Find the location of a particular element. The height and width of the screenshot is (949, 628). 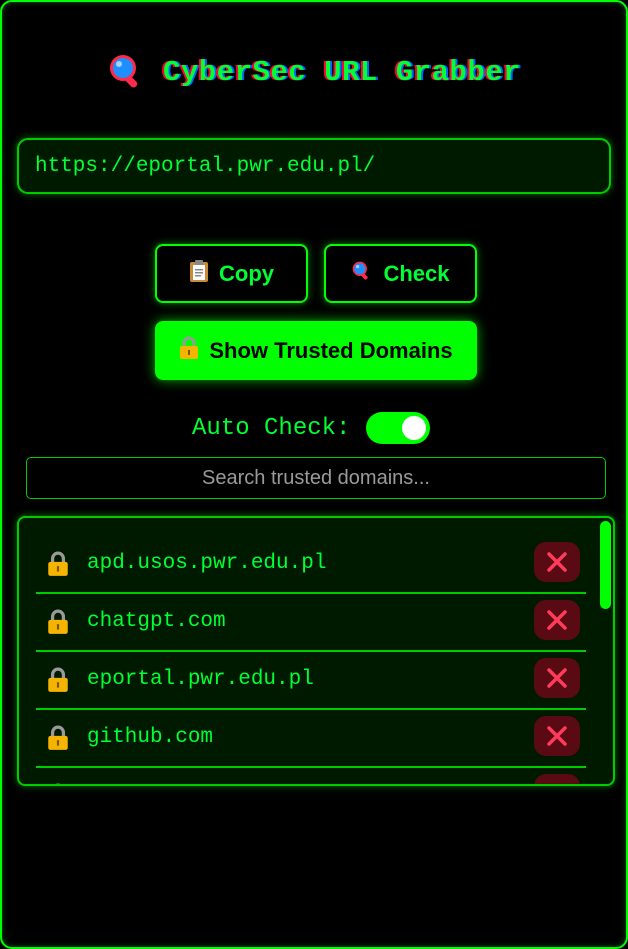

list-scrollbar is located at coordinates (605, 565).